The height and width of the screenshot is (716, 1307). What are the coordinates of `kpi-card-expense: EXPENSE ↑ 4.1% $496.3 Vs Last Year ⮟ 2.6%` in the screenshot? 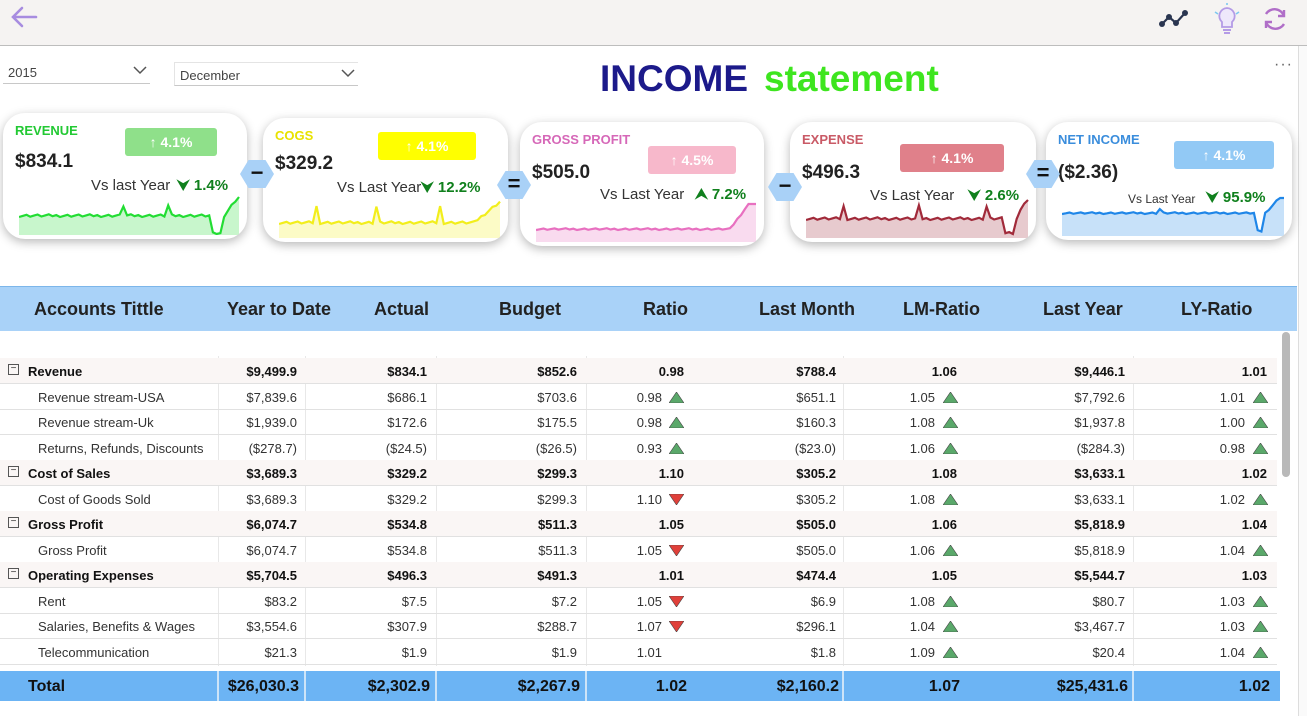 It's located at (913, 182).